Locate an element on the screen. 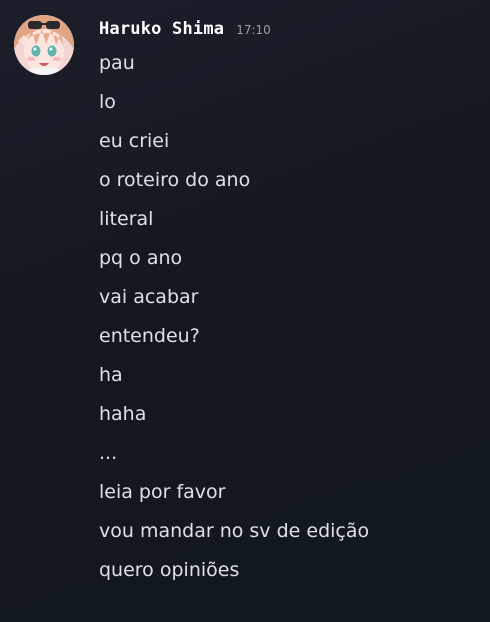  message-line: pau is located at coordinates (117, 63).